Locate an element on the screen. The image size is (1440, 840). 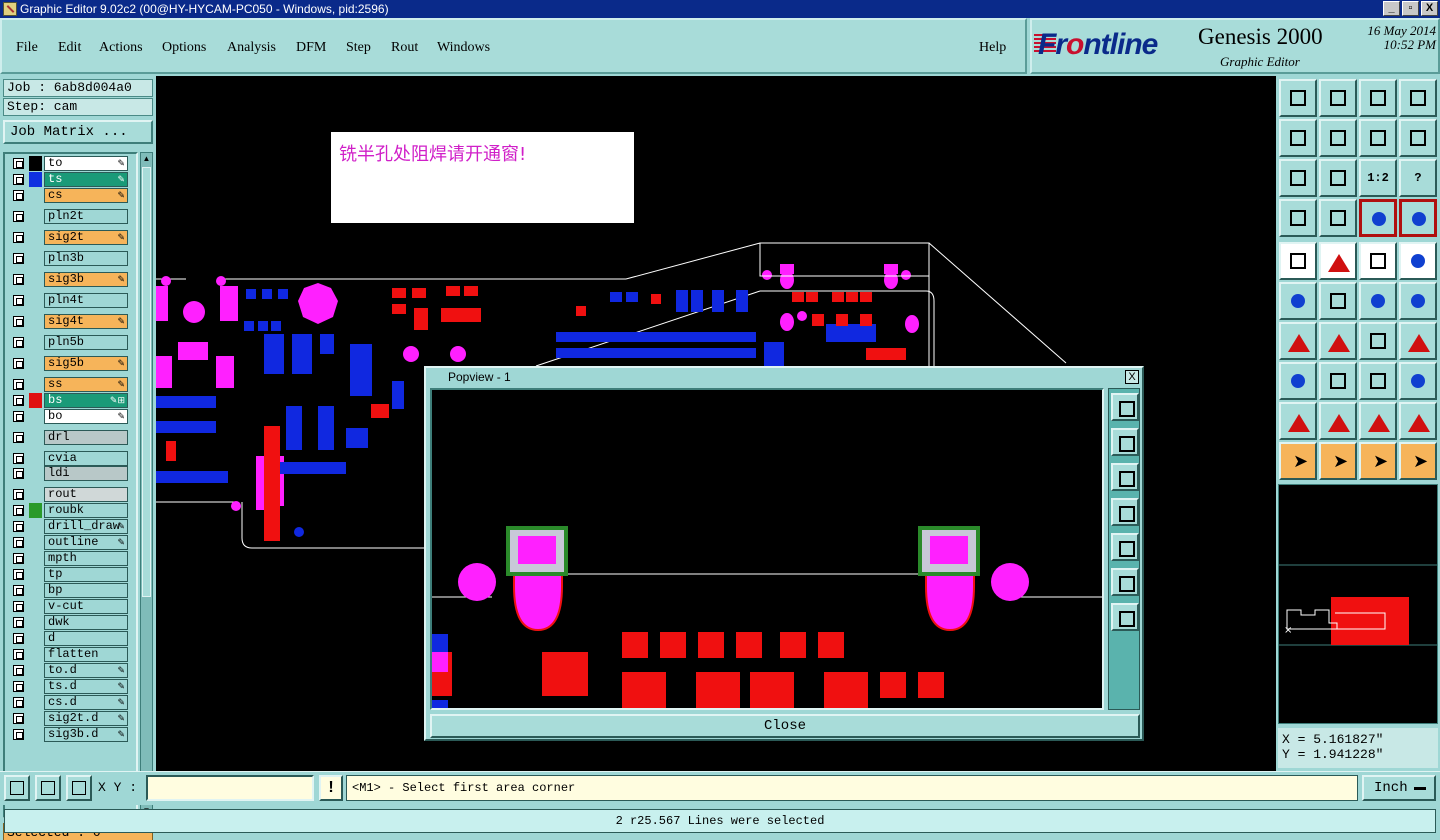
snap-icon is located at coordinates (1338, 301).